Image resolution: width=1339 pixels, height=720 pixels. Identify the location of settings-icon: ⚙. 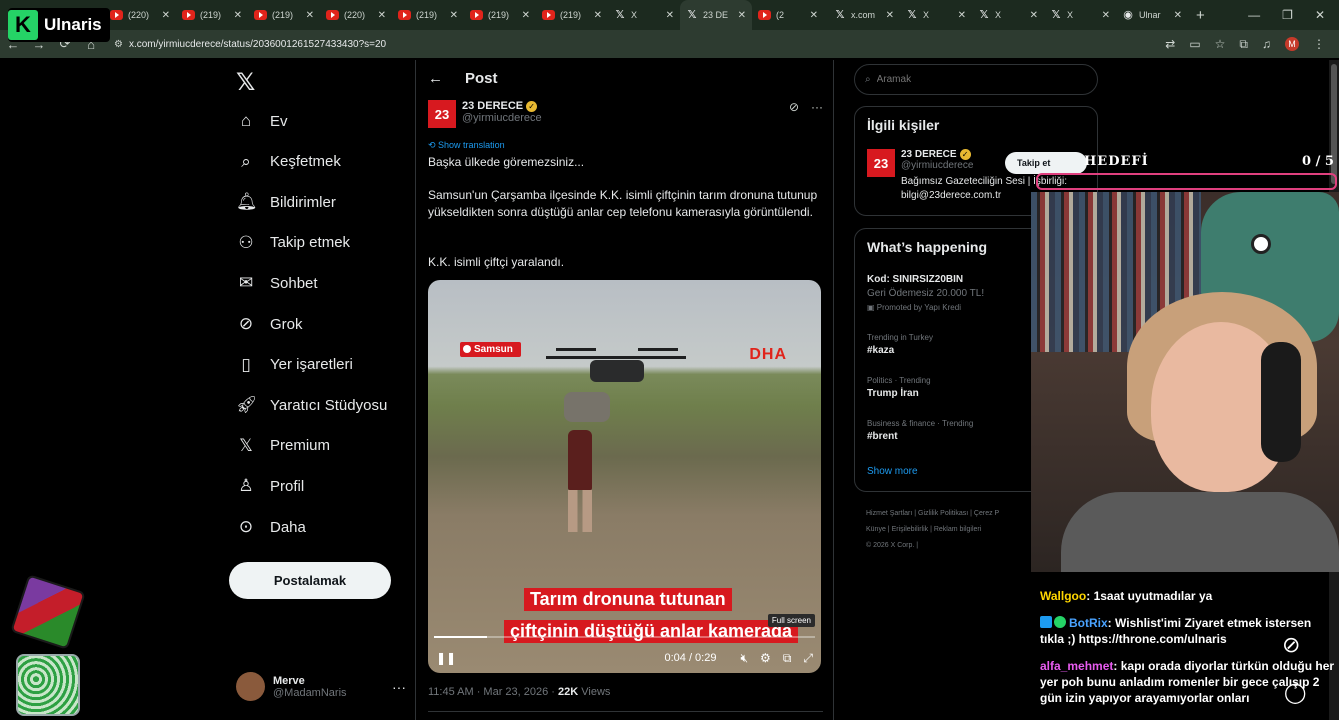
(765, 658).